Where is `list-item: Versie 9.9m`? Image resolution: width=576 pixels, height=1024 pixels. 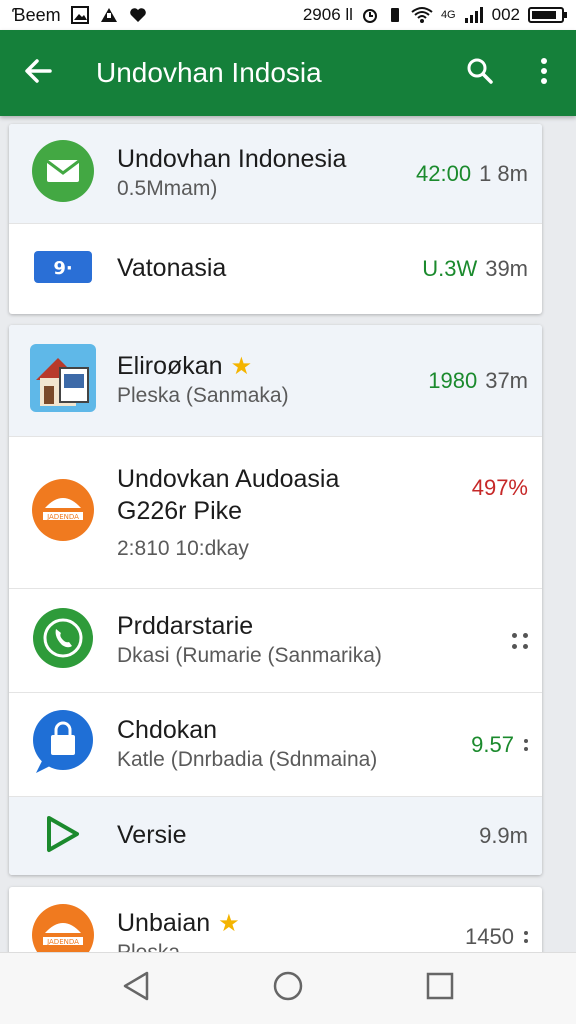 list-item: Versie 9.9m is located at coordinates (275, 836).